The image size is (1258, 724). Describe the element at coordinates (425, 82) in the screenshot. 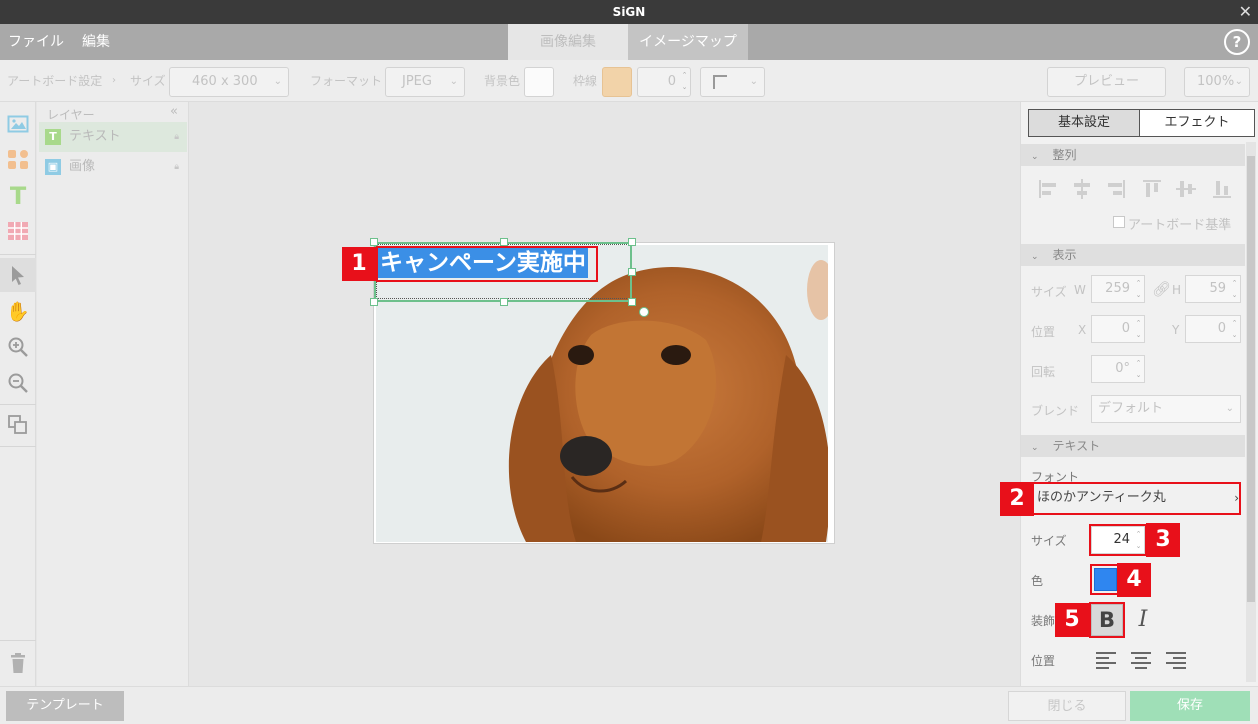

I see `format-select: JPEG ⌄` at that location.